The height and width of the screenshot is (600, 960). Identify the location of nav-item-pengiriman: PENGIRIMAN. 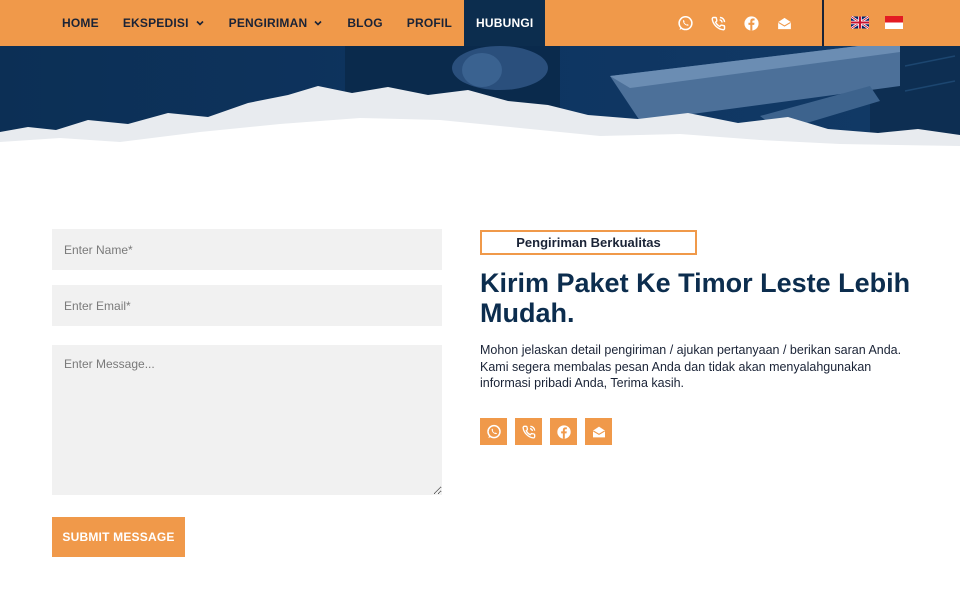
(276, 23).